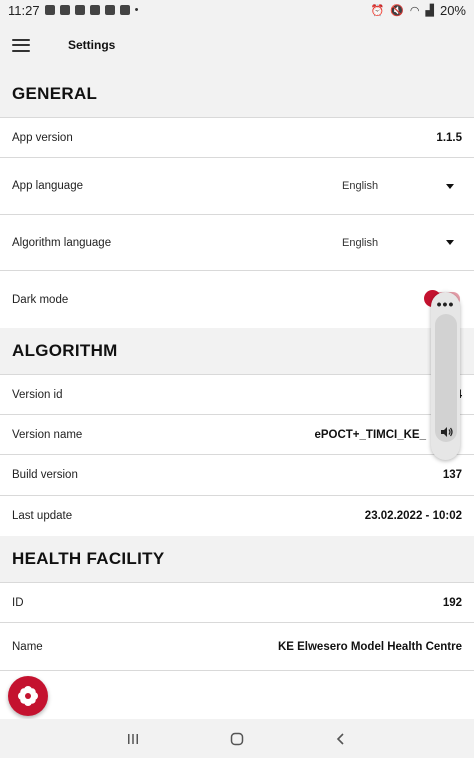  What do you see at coordinates (237, 243) in the screenshot?
I see `algorithm-language-row: Algorithm language English` at bounding box center [237, 243].